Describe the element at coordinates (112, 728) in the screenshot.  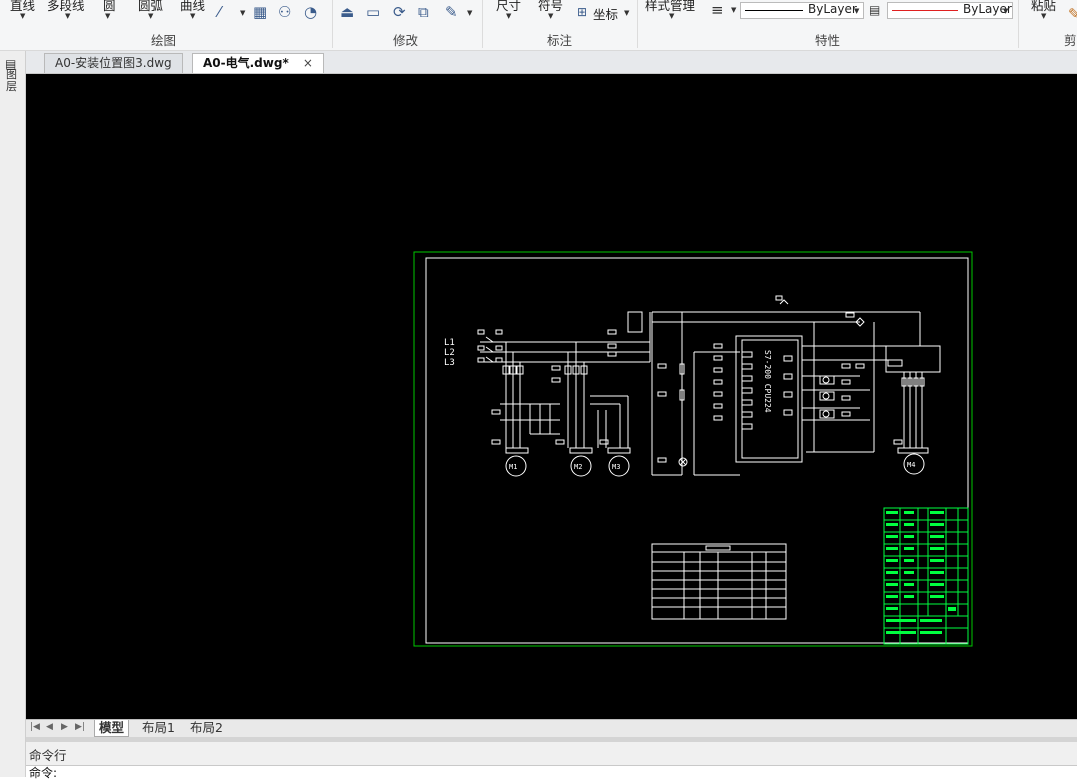
I see `tab-model: 模型` at that location.